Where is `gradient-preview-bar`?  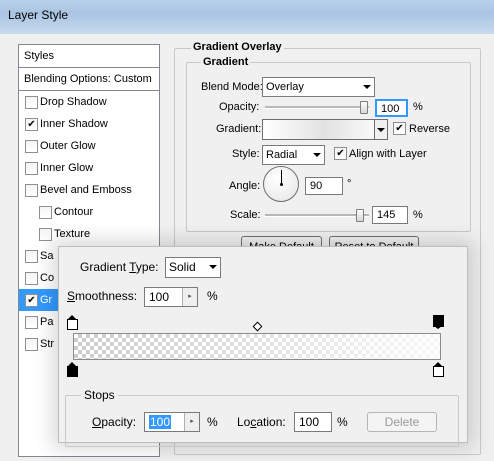 gradient-preview-bar is located at coordinates (257, 346).